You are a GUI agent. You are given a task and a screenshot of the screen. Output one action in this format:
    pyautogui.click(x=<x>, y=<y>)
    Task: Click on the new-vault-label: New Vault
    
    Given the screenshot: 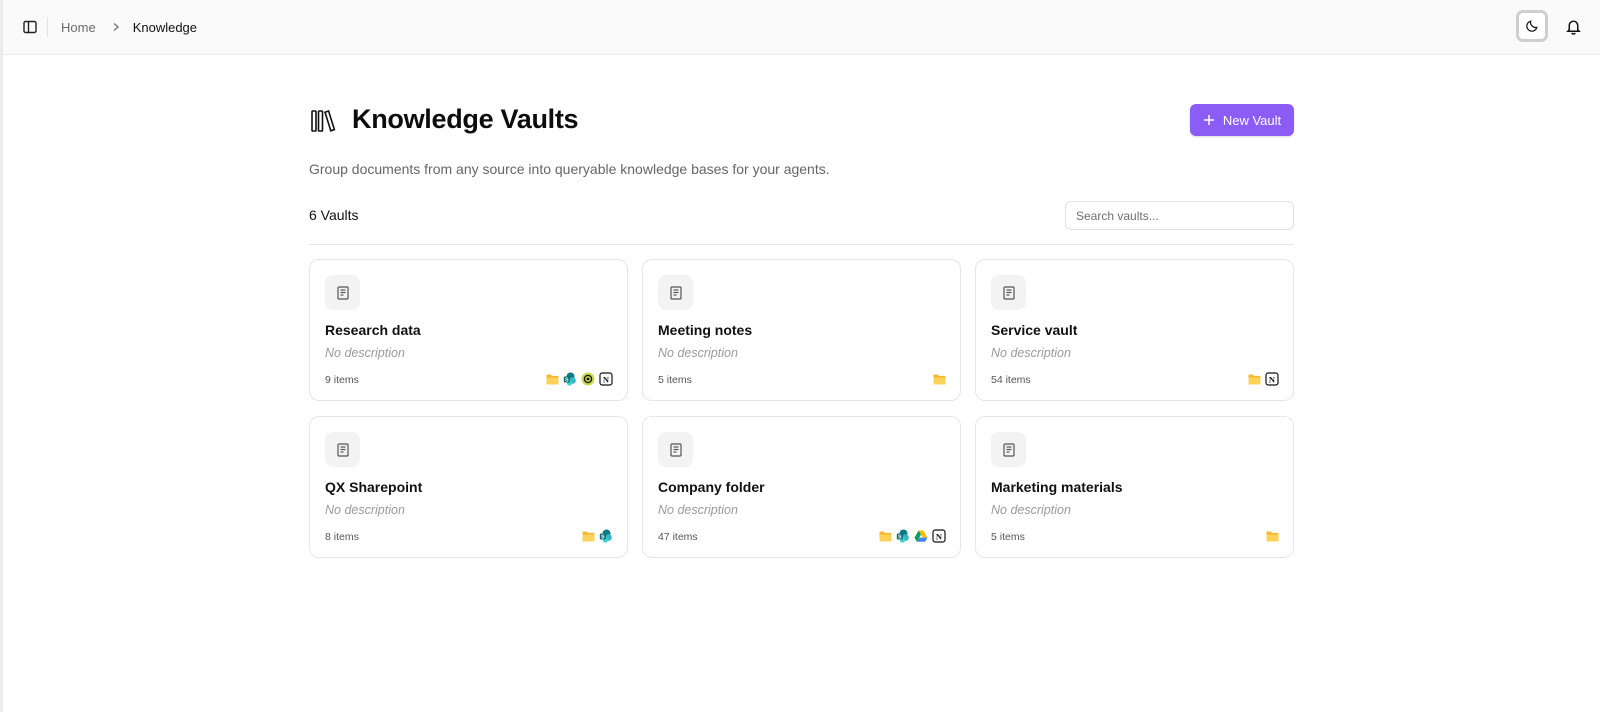 What is the action you would take?
    pyautogui.click(x=1252, y=120)
    